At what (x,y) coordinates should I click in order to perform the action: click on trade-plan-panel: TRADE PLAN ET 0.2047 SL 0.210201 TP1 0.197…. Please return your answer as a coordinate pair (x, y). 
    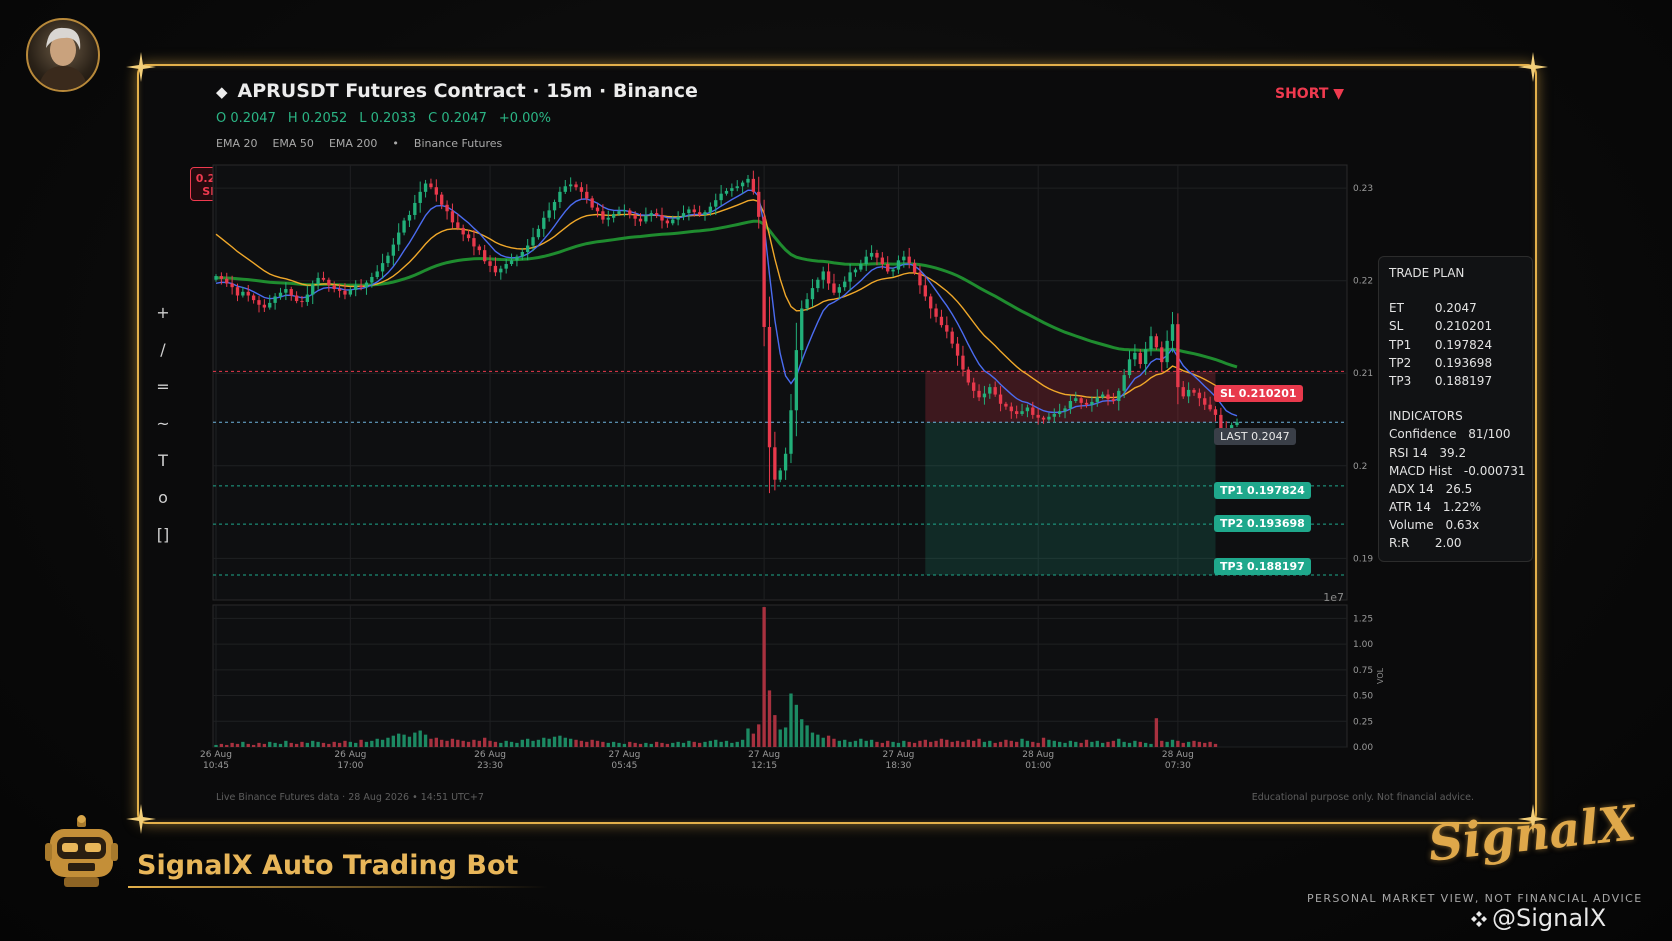
    Looking at the image, I should click on (1455, 409).